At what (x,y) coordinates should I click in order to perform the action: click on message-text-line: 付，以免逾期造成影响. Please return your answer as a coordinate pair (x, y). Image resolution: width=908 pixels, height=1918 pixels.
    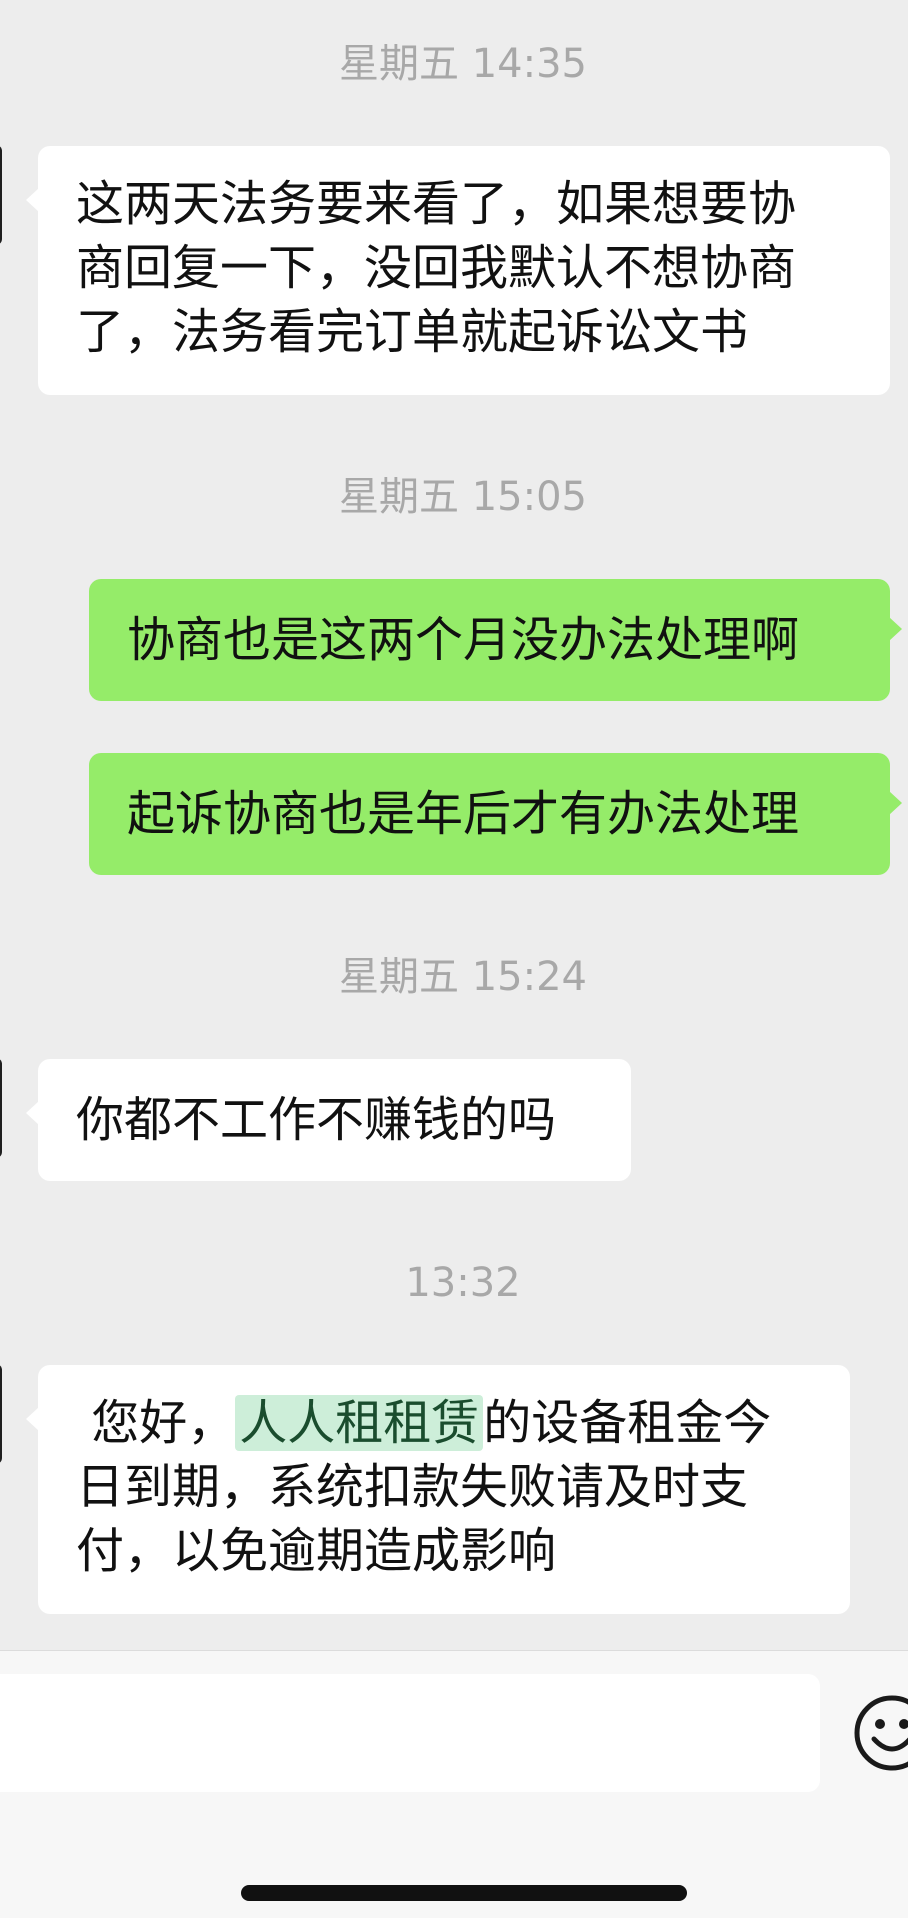
    Looking at the image, I should click on (316, 1551).